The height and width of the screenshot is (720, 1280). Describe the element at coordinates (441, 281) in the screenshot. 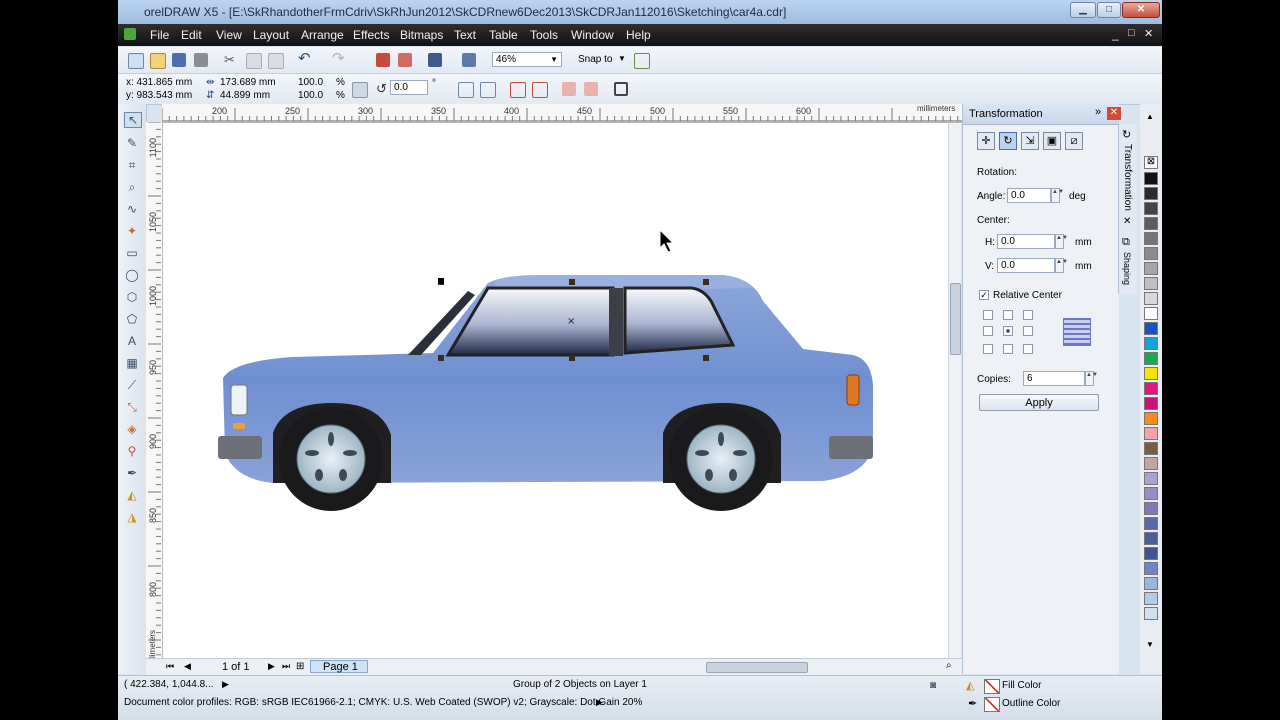

I see `selection-handle` at that location.